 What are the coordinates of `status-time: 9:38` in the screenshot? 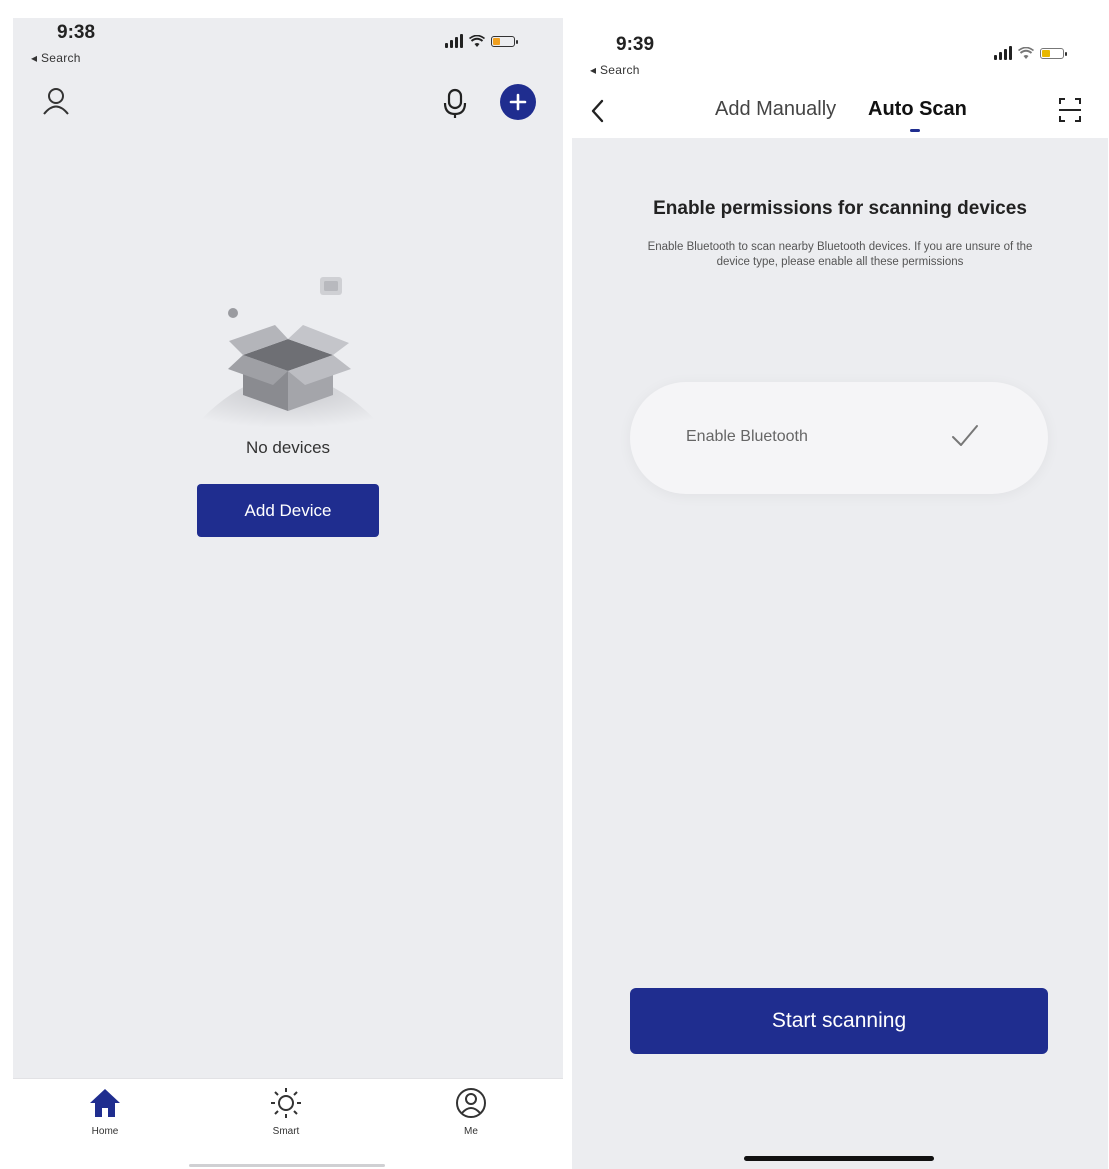 It's located at (76, 32).